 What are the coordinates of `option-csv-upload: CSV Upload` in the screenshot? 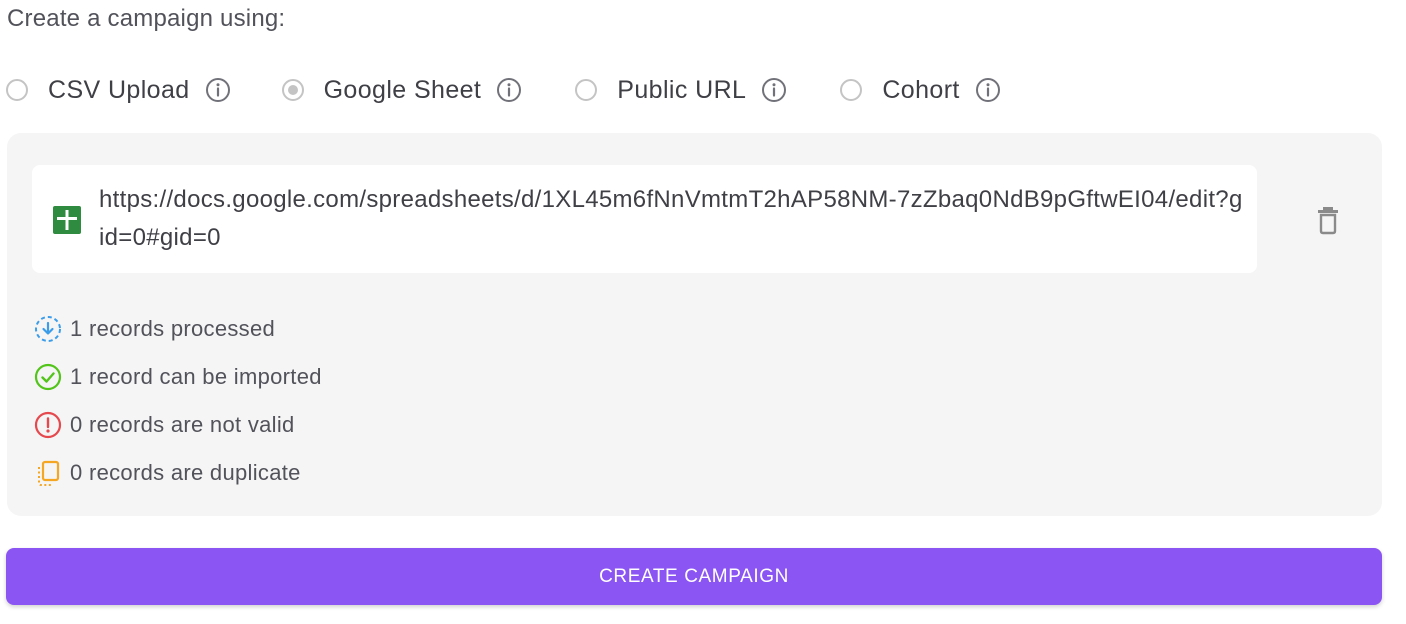 It's located at (118, 90).